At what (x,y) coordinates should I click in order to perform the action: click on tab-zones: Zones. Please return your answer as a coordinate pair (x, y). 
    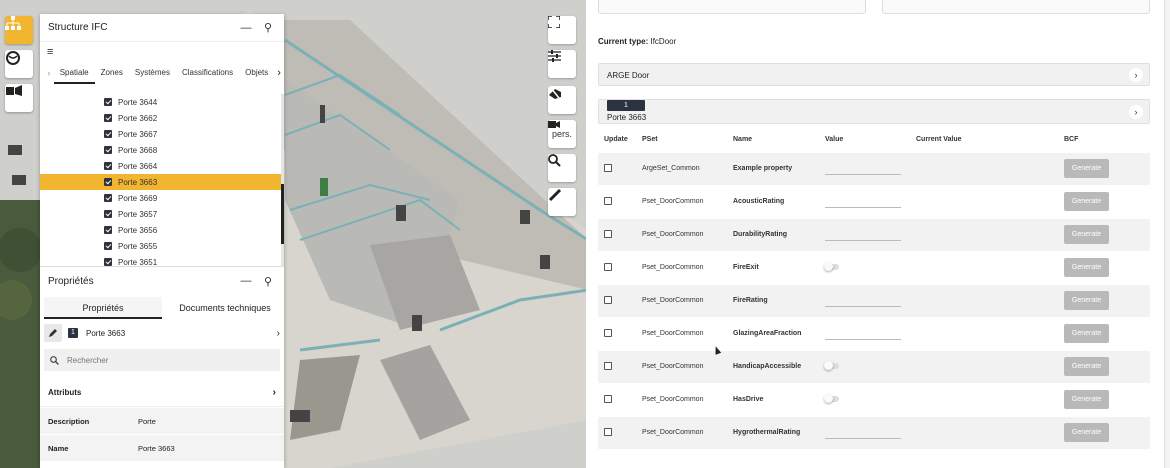
    Looking at the image, I should click on (112, 73).